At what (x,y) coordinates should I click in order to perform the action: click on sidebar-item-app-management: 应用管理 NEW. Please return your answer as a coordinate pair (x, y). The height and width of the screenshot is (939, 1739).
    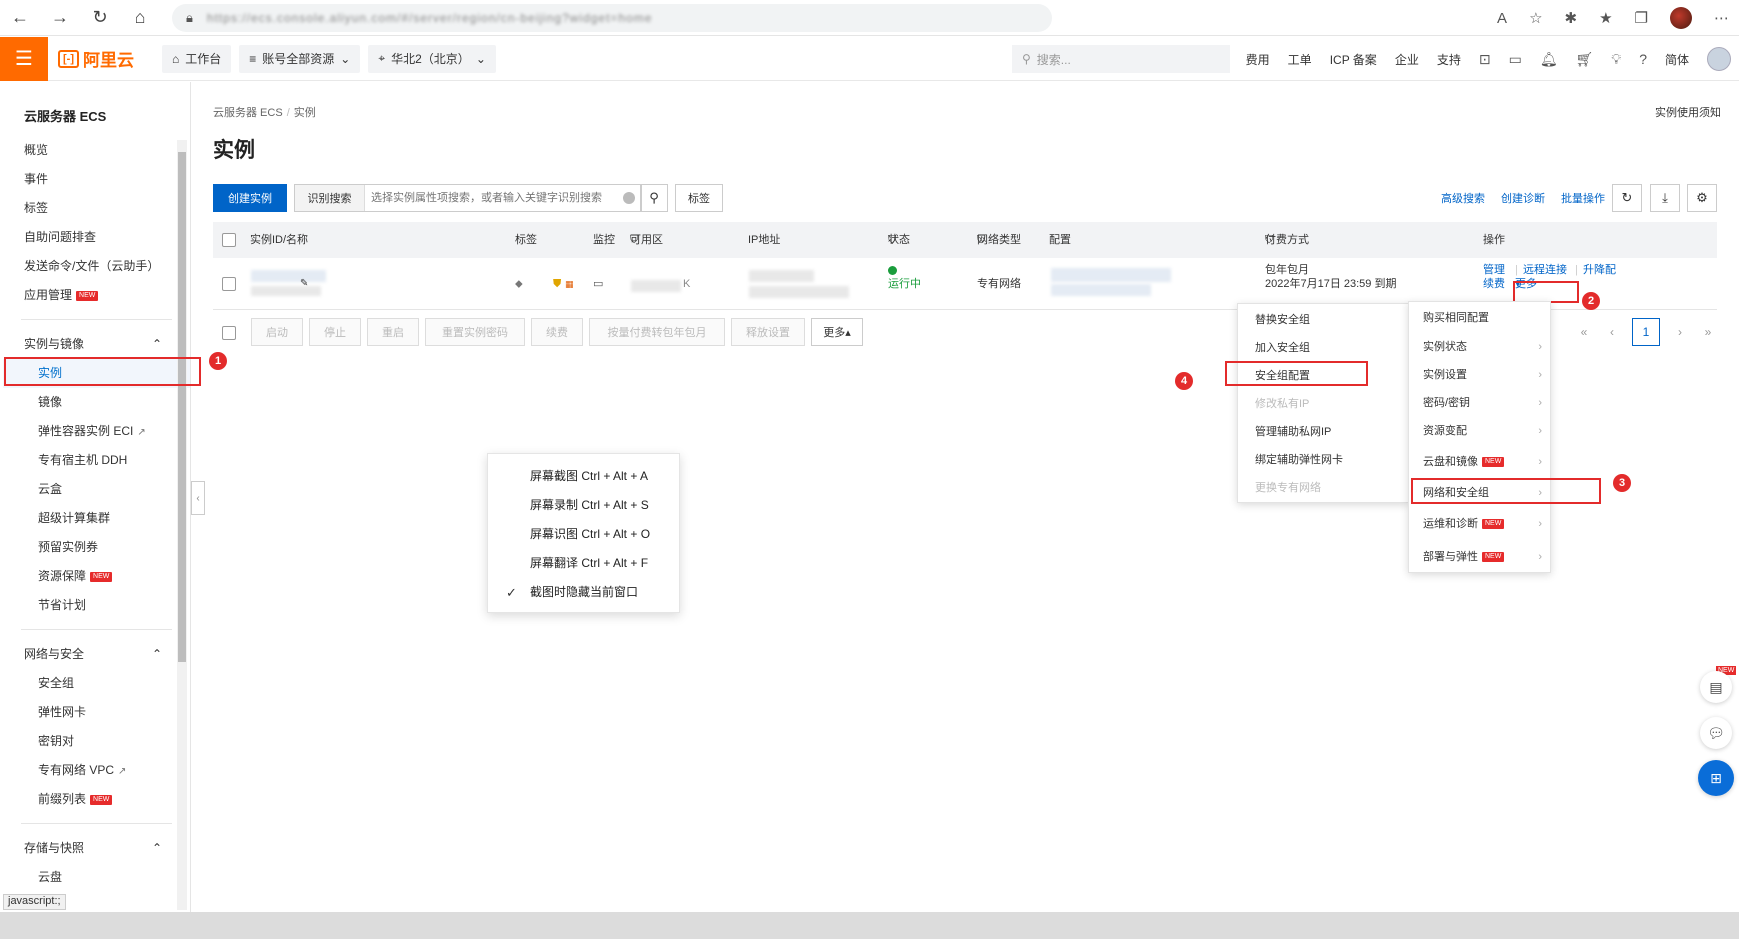
    Looking at the image, I should click on (96, 295).